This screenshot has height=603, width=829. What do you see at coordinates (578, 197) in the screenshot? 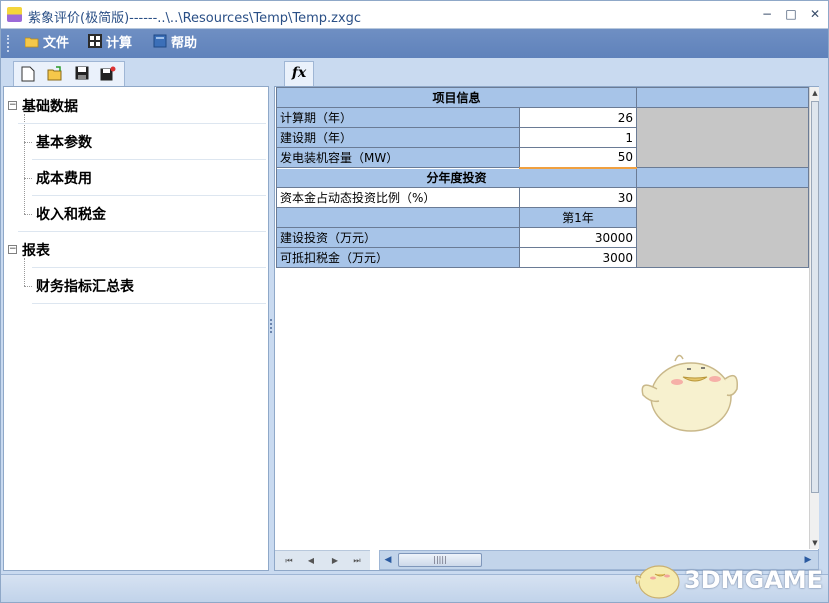
I see `cell-equity-ratio: 30` at bounding box center [578, 197].